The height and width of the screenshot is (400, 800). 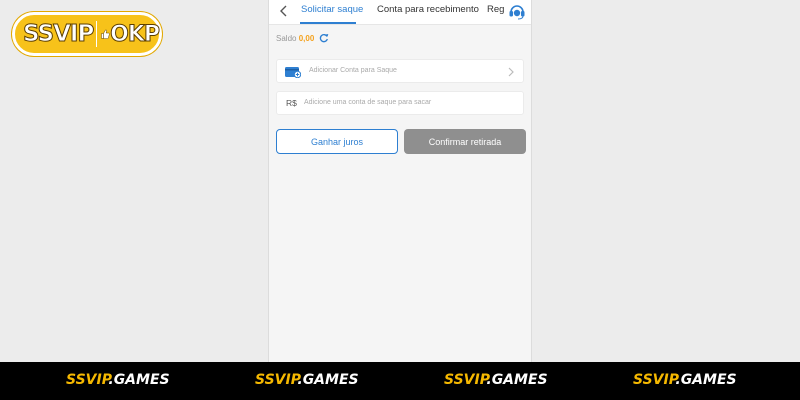 I want to click on confirm-withdrawal-button: Confirmar retirada, so click(x=465, y=141).